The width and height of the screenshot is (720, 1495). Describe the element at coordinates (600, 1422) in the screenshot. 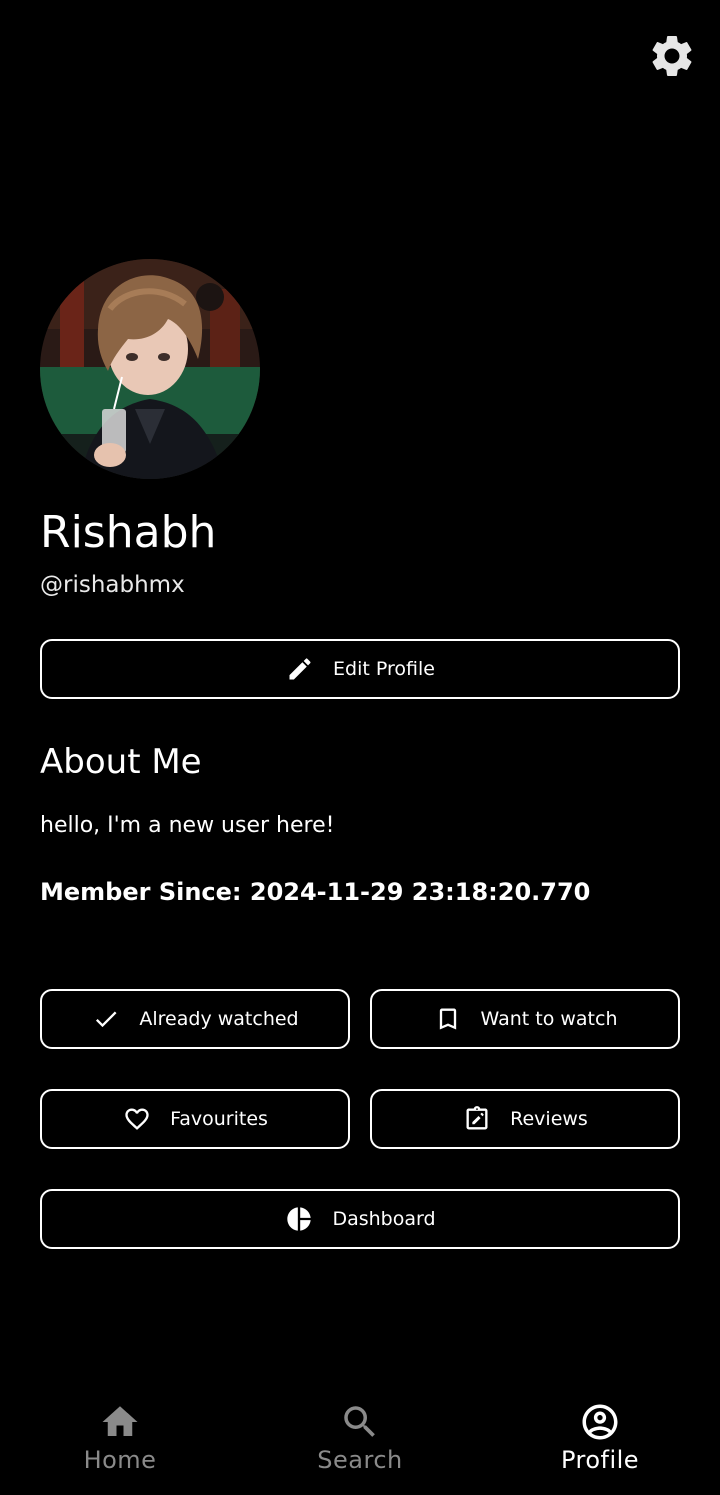

I see `account-circle-icon` at that location.